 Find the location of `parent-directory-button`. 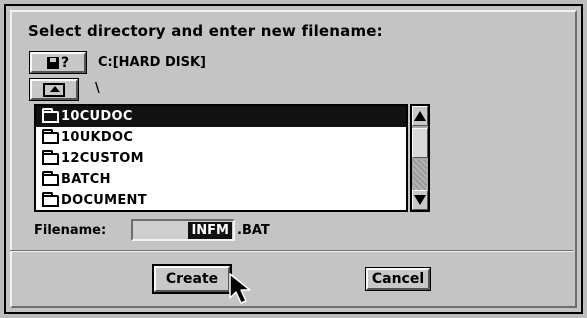

parent-directory-button is located at coordinates (54, 89).